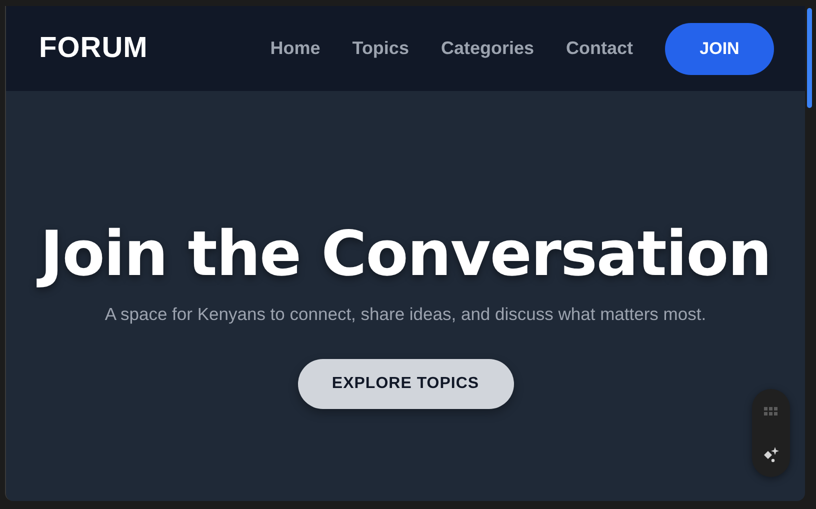 The height and width of the screenshot is (509, 816). I want to click on sparkle-icon, so click(771, 454).